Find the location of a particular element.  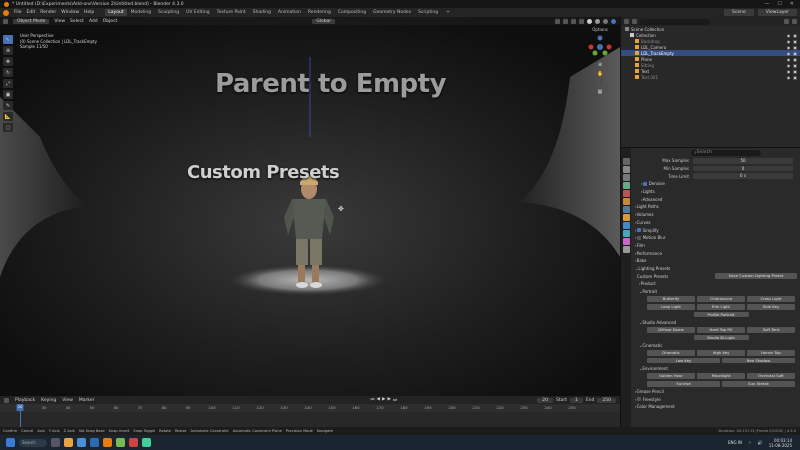

preset-studio-bi-light-button: Studio Bi-Light is located at coordinates (721, 337).